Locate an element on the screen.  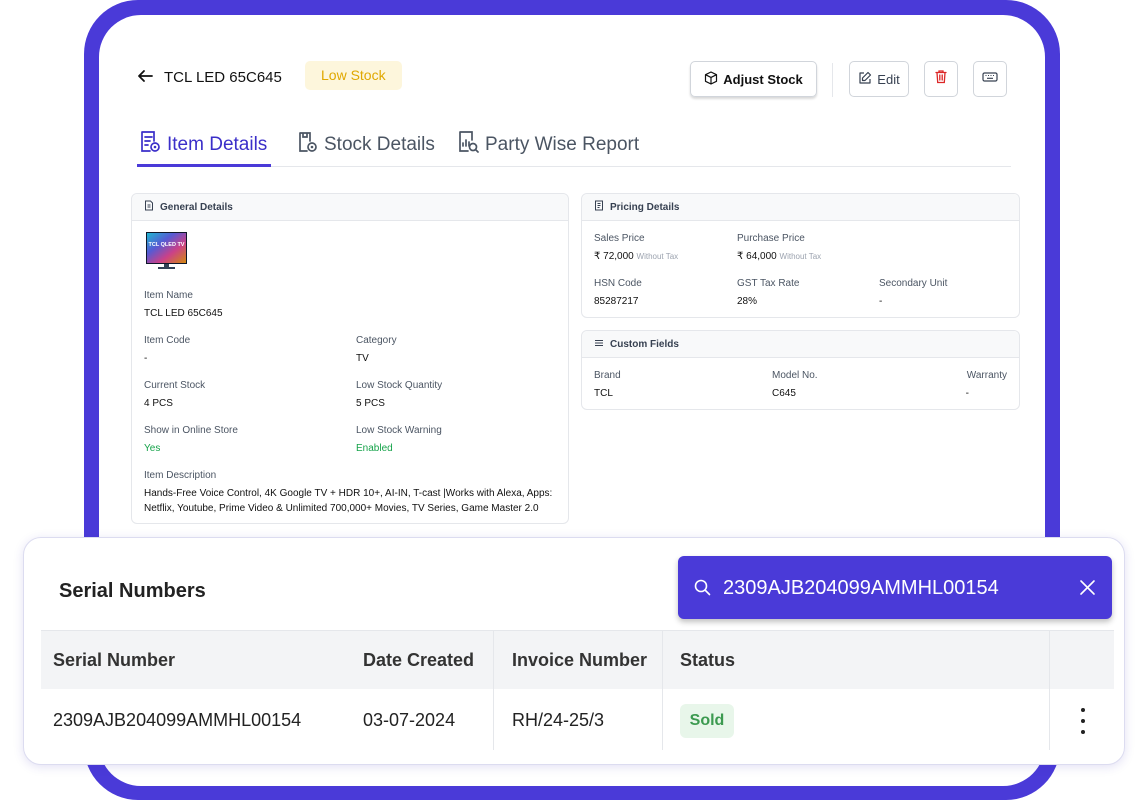
tab-item-details-label: Item Details is located at coordinates (217, 144).